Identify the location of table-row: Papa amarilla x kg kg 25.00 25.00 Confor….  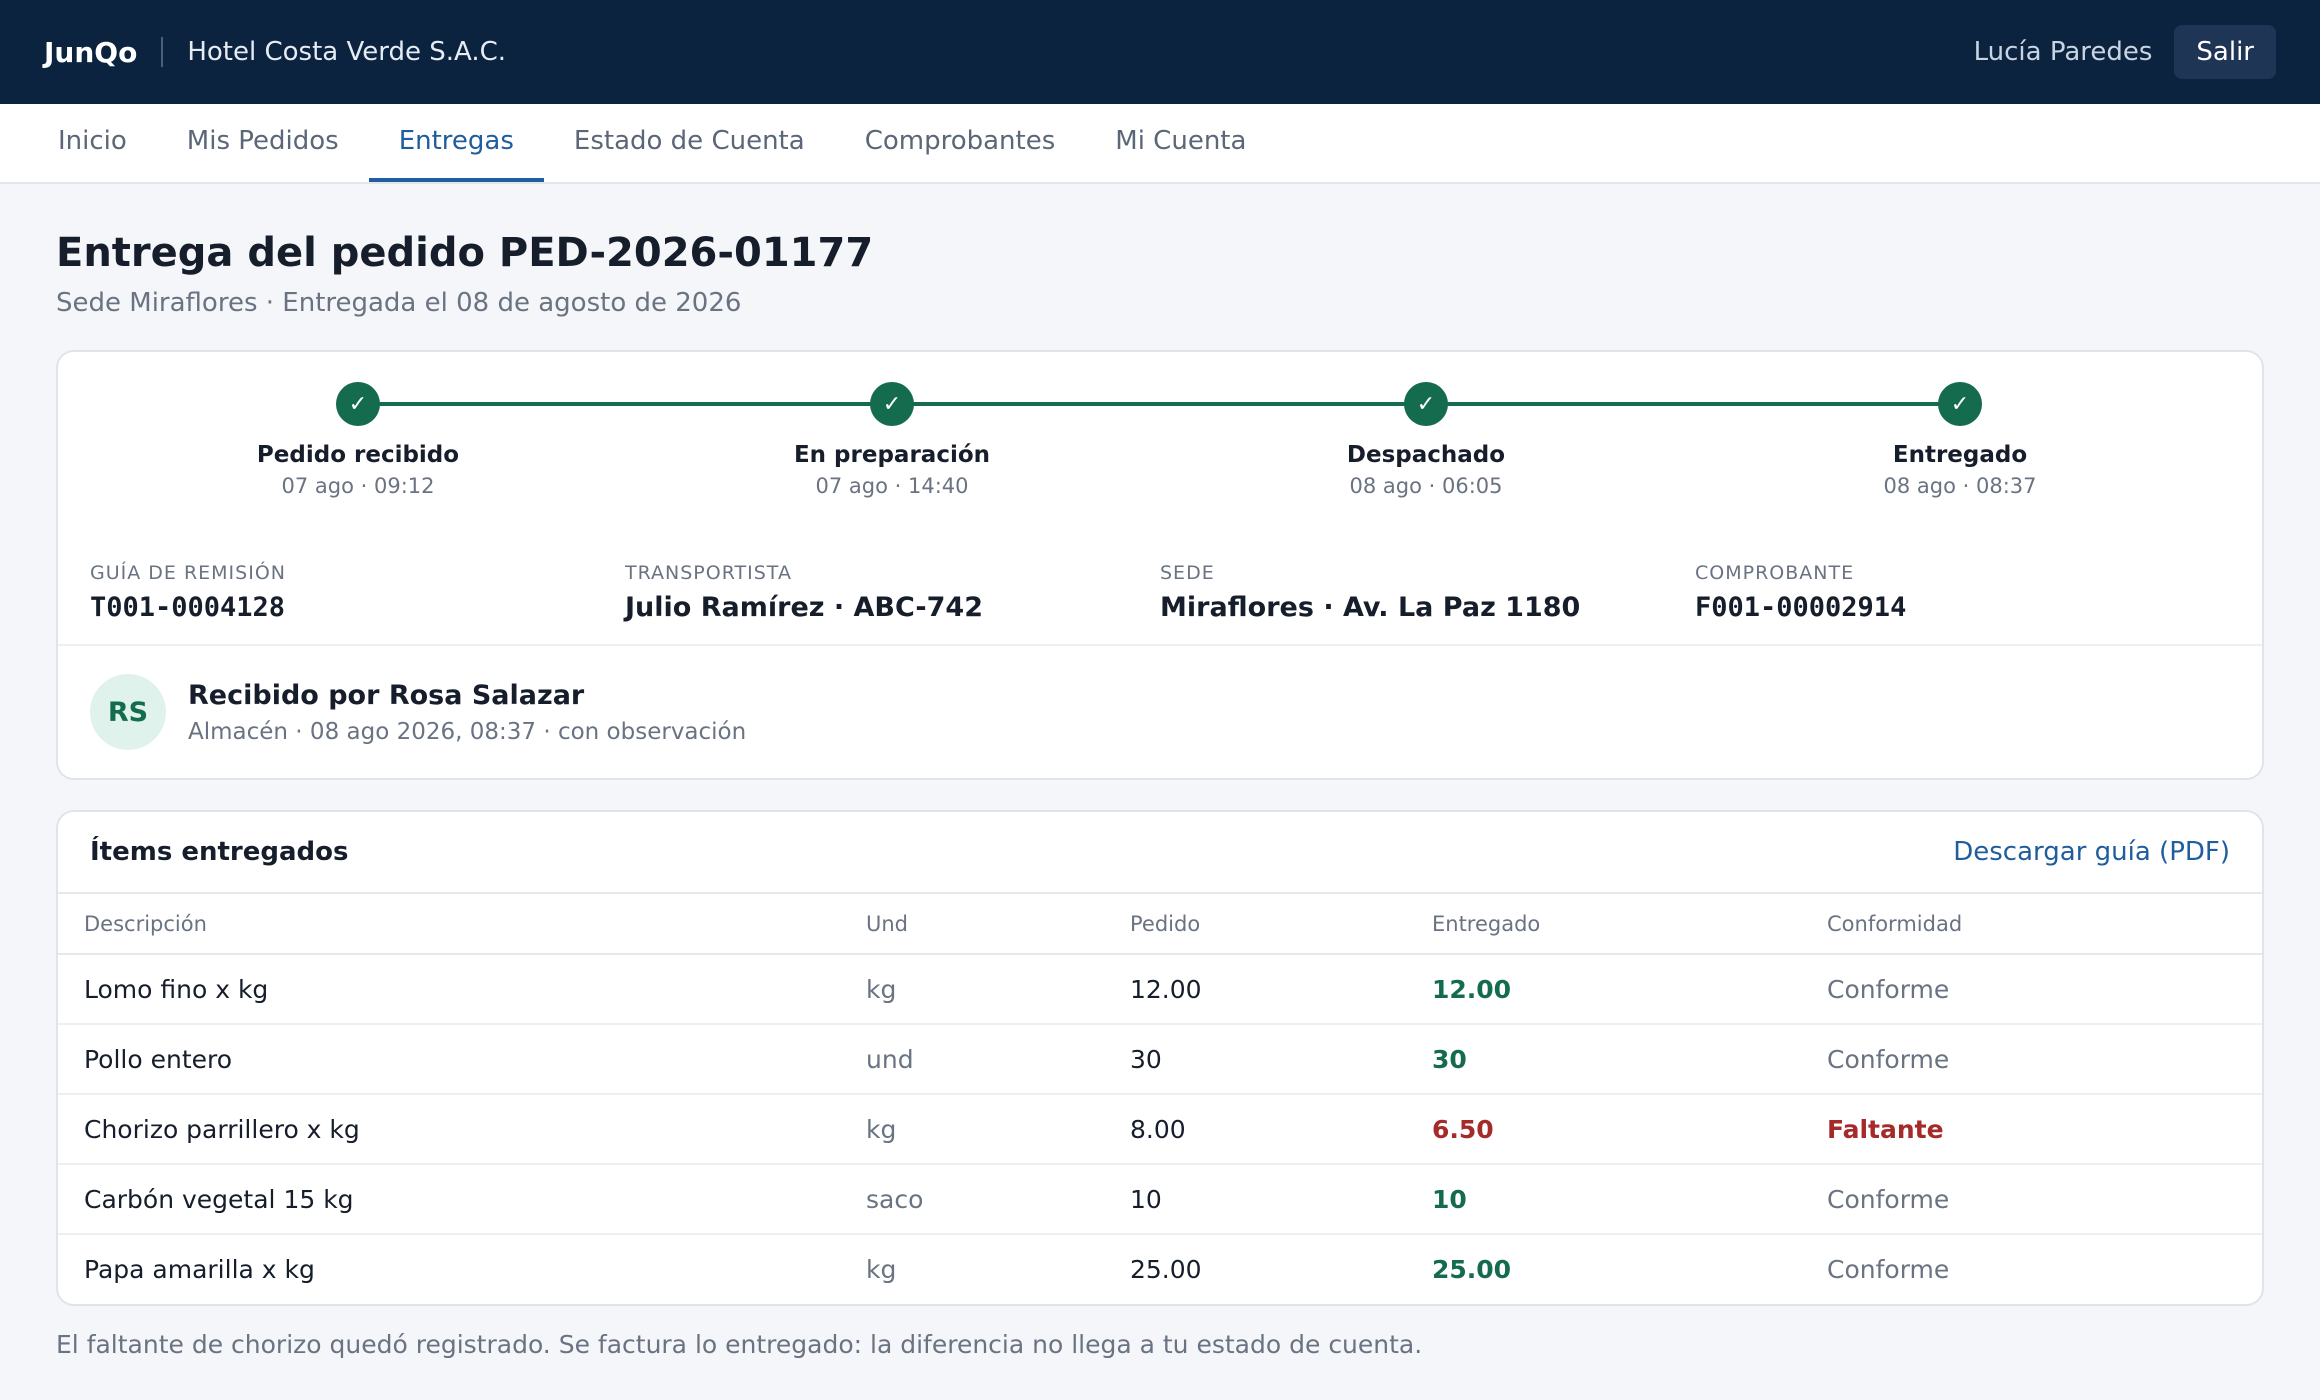
(1160, 1269).